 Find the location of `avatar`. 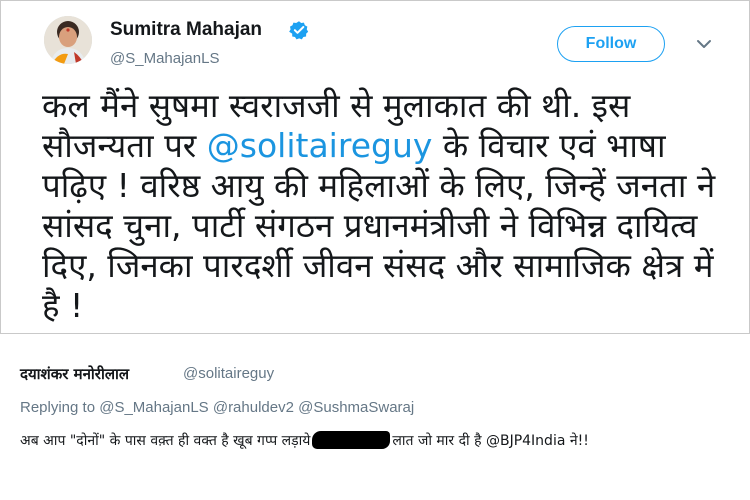

avatar is located at coordinates (68, 40).